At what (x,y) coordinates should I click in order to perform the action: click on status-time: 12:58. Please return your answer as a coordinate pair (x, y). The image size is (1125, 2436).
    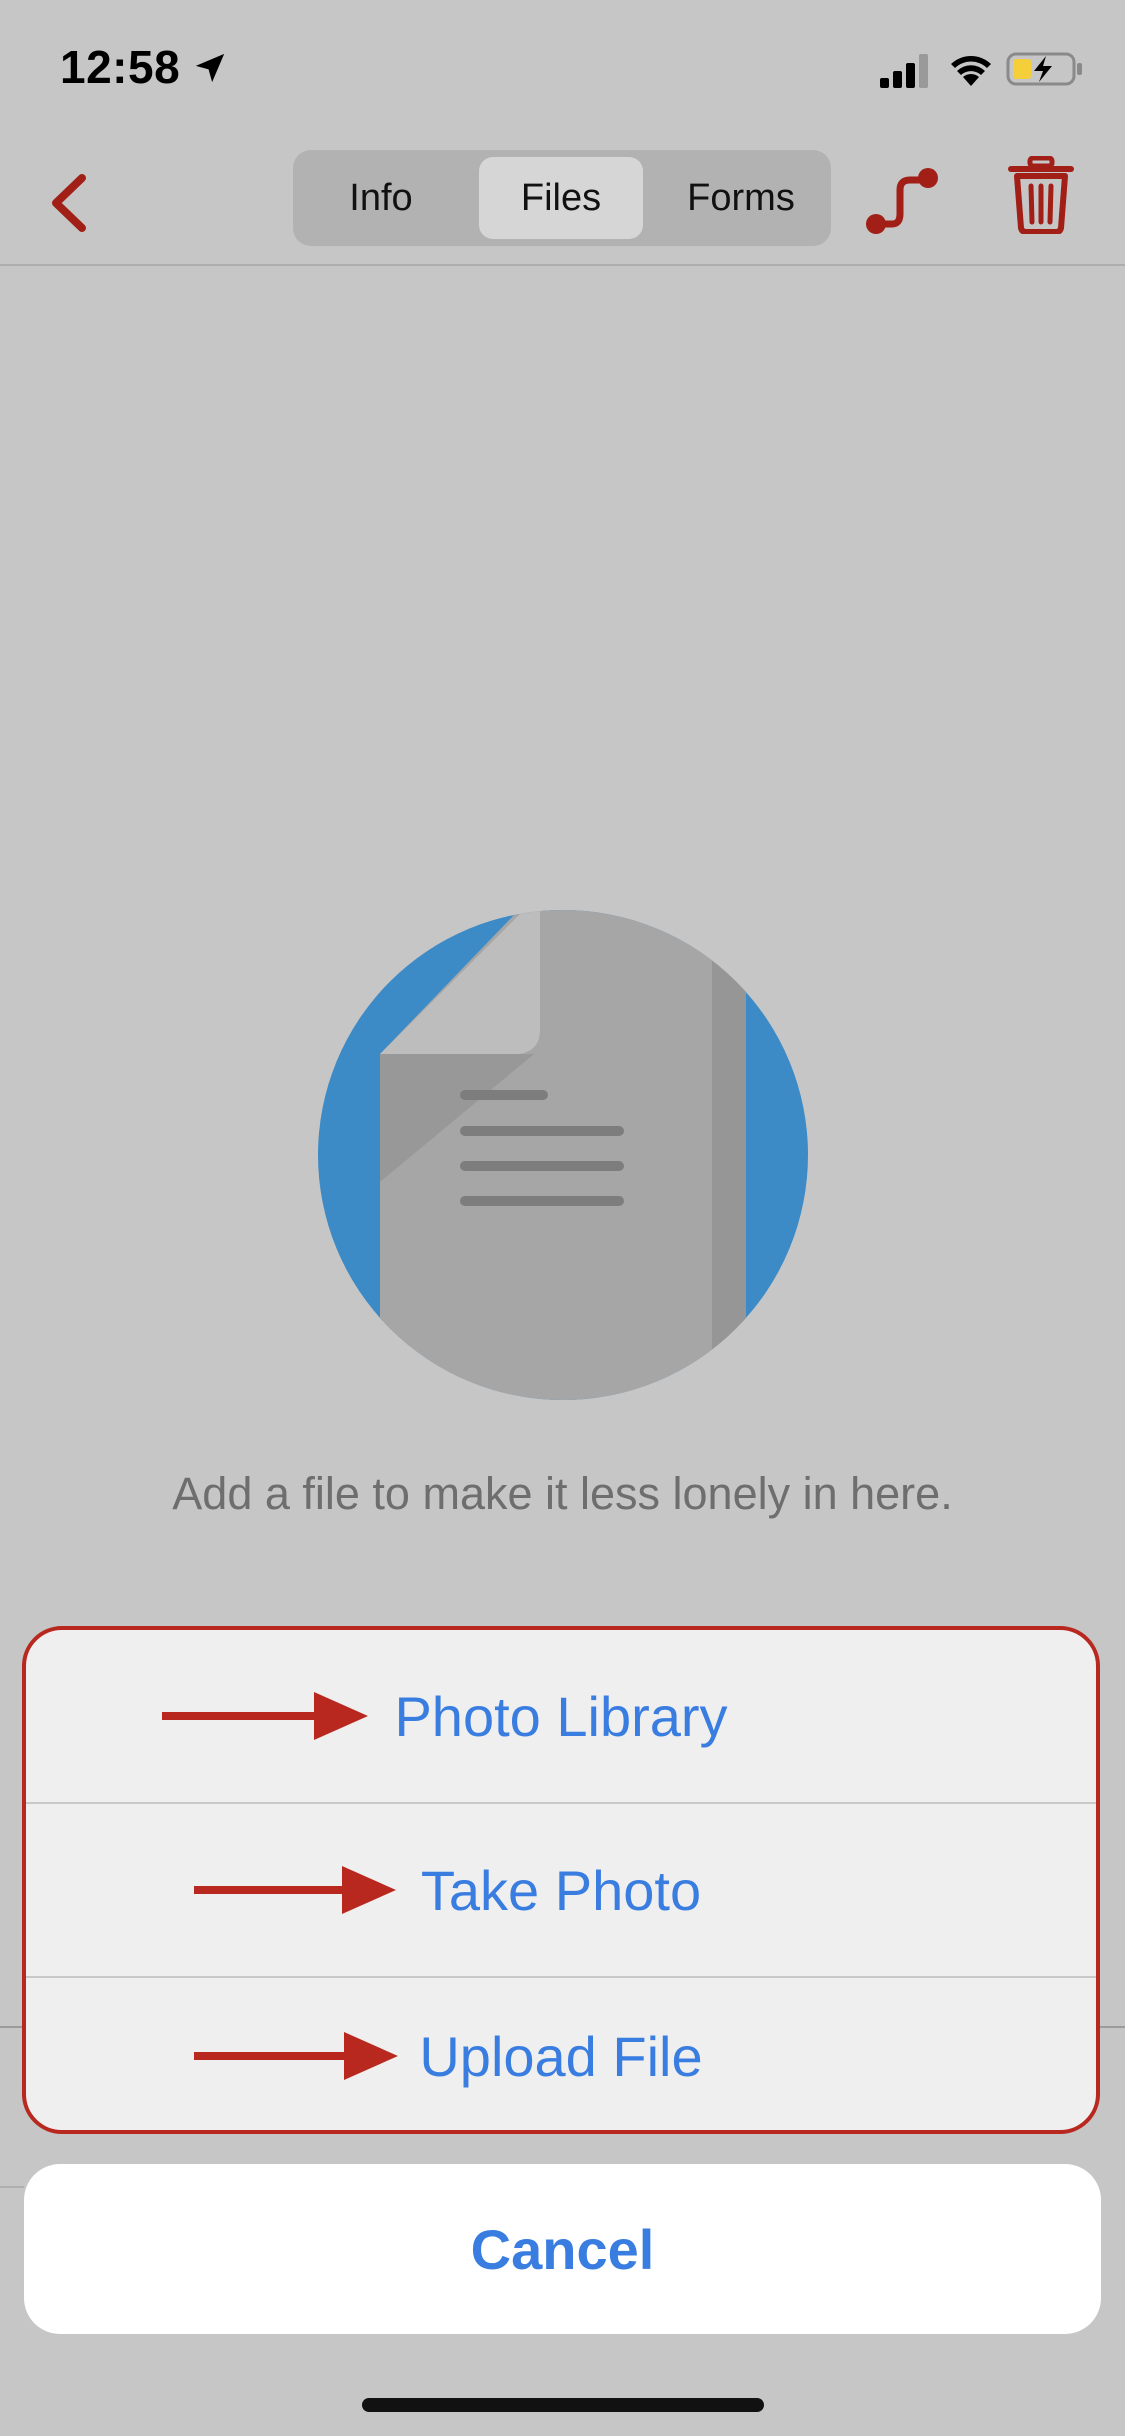
    Looking at the image, I should click on (120, 67).